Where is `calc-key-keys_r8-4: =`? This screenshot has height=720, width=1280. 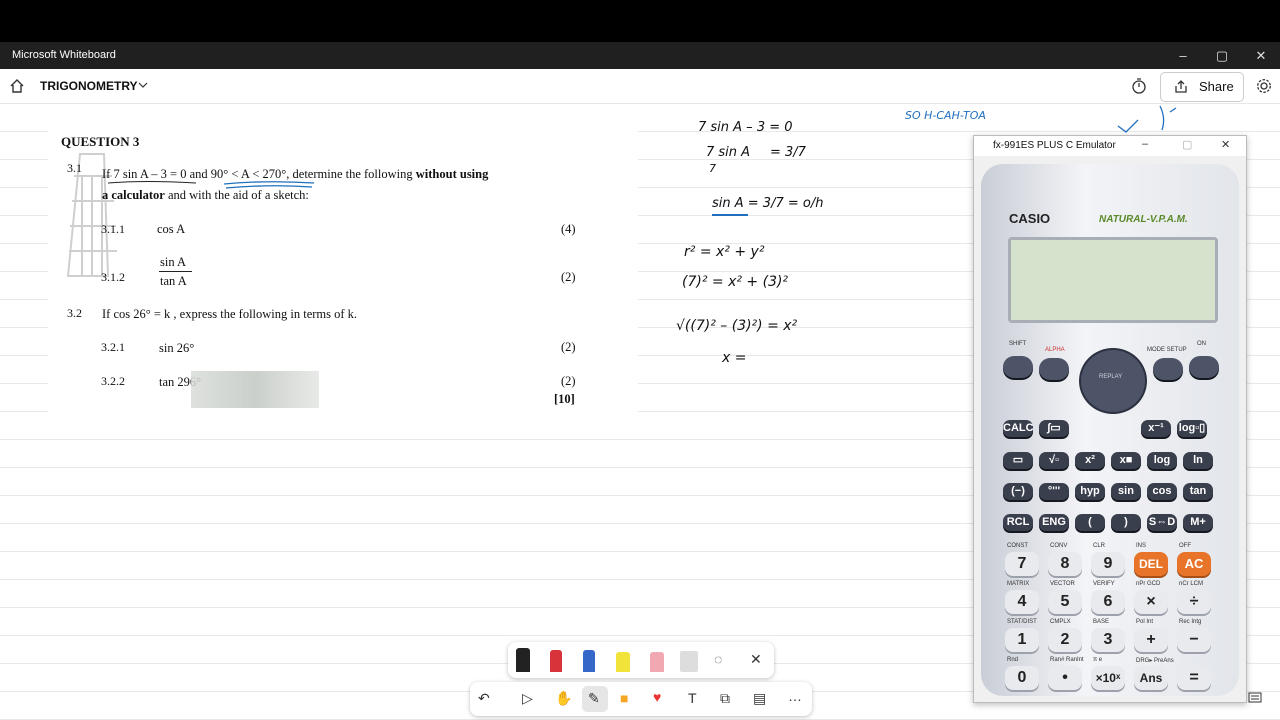 calc-key-keys_r8-4: = is located at coordinates (1194, 678).